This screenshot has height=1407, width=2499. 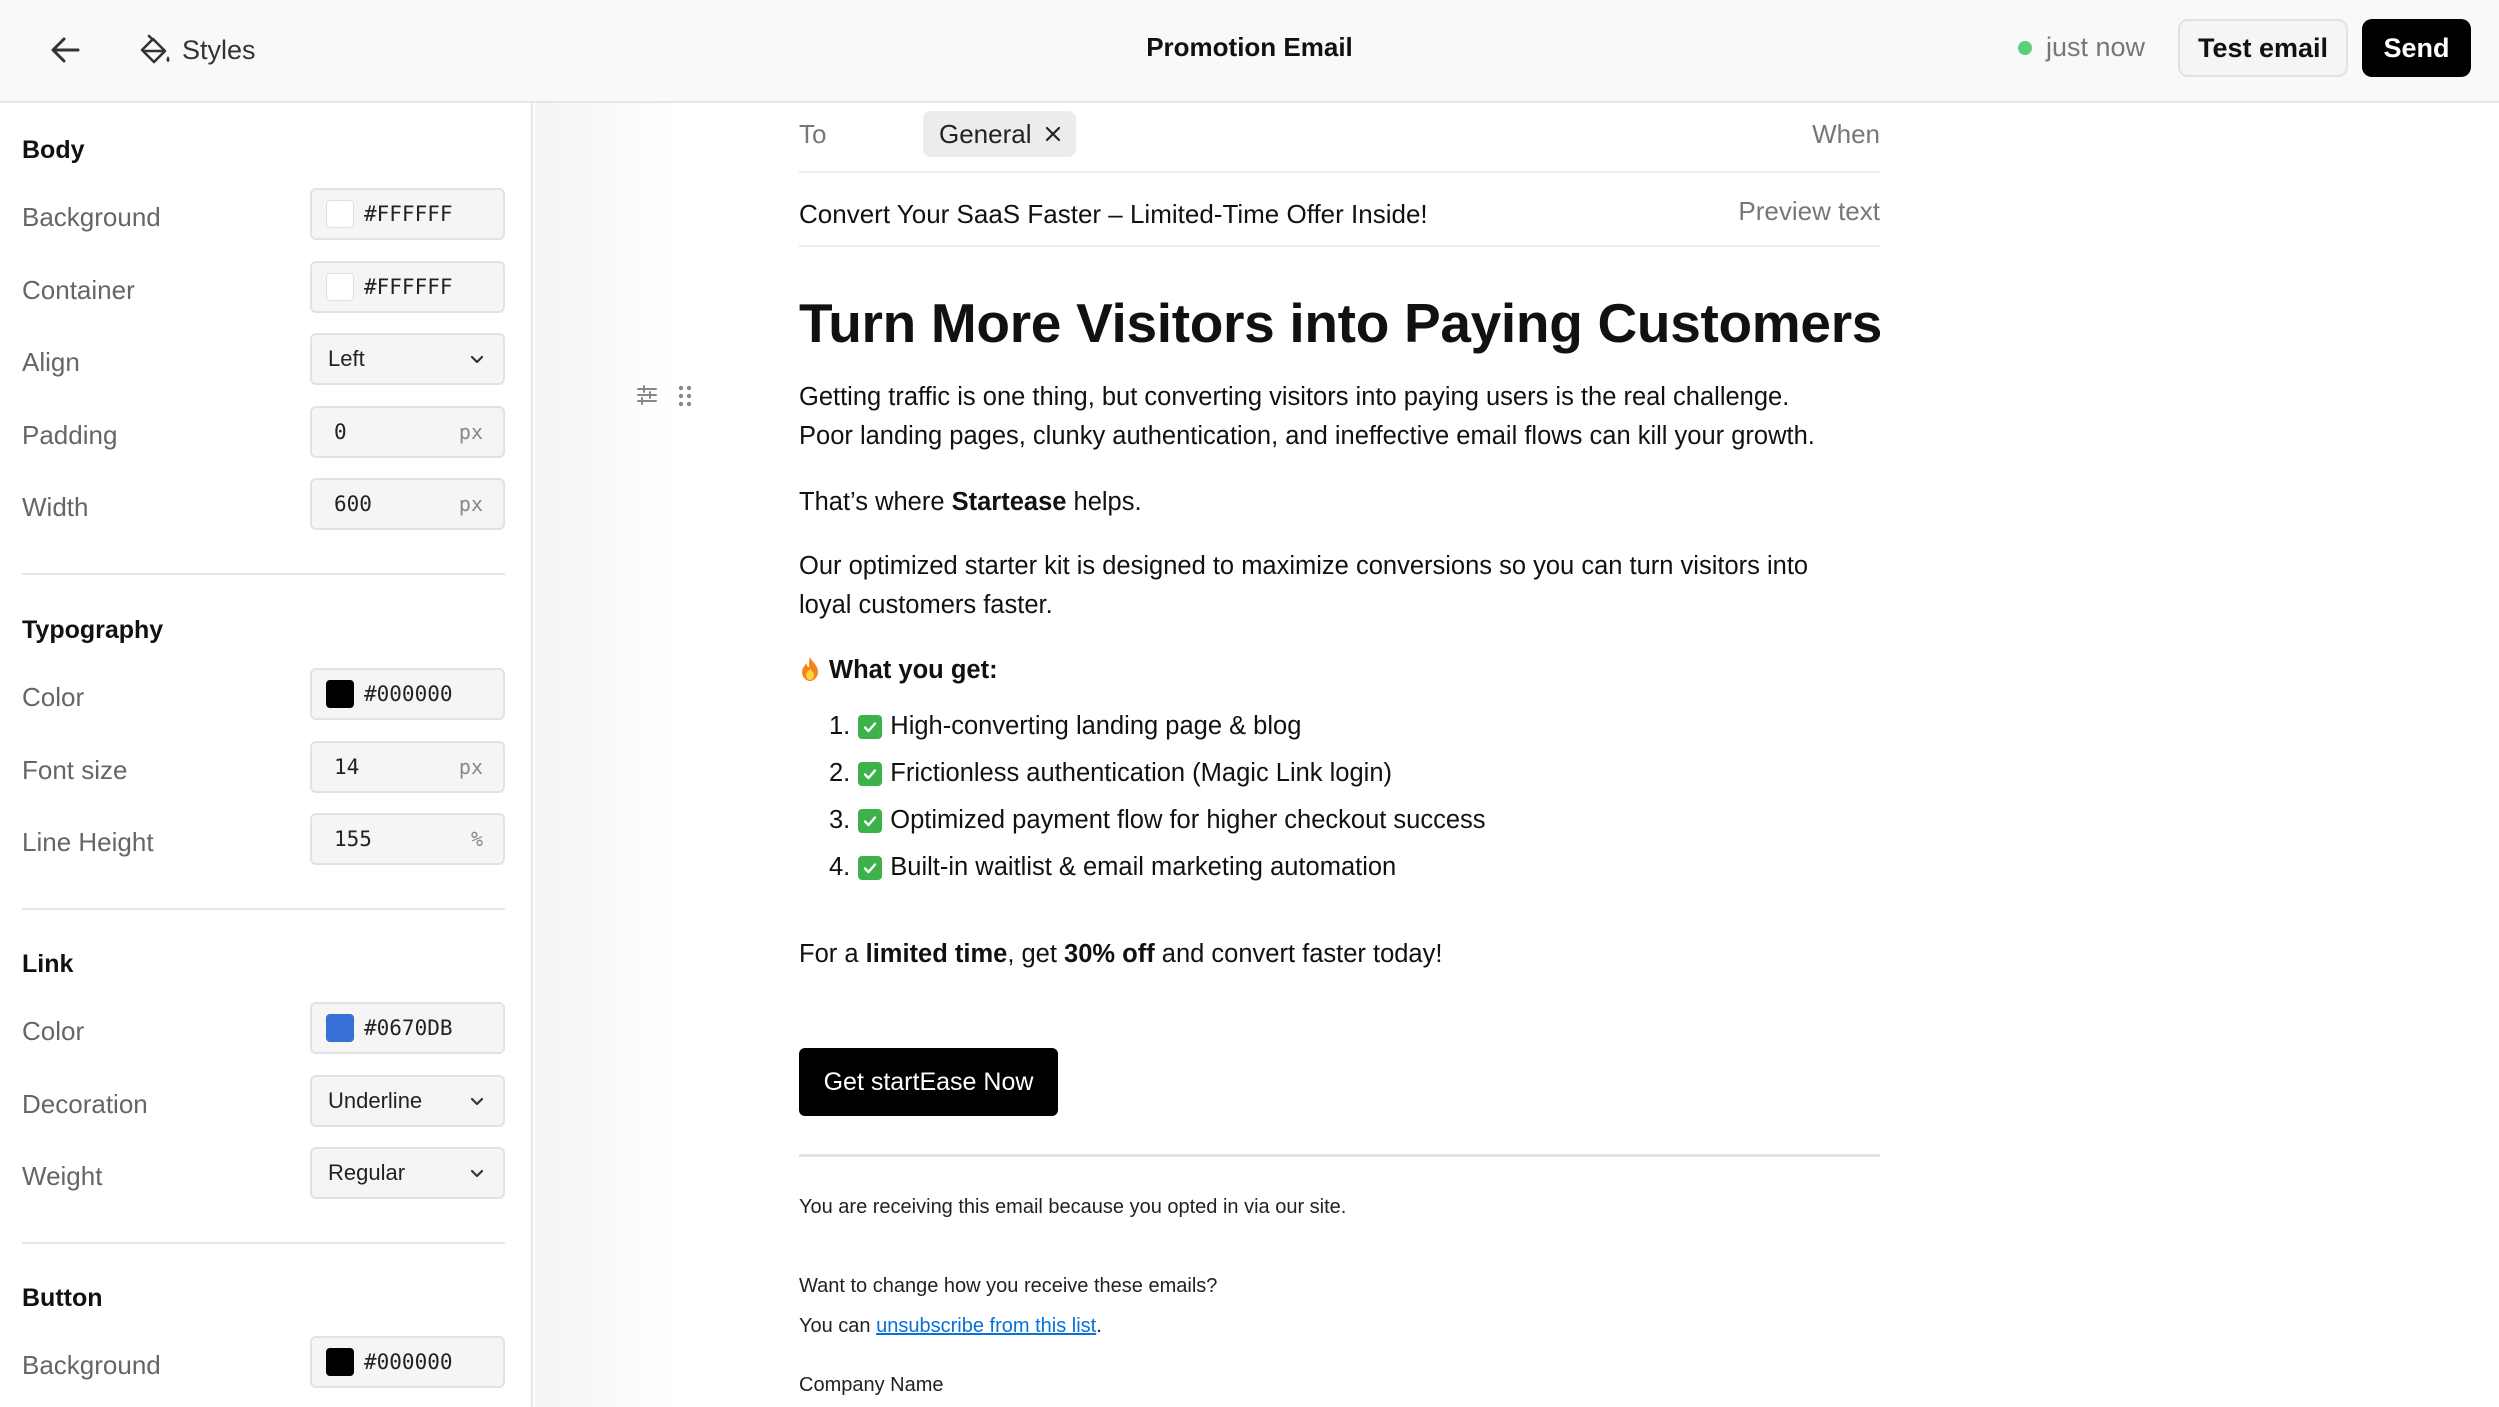 I want to click on offer-text-mid: , get, so click(x=1036, y=954).